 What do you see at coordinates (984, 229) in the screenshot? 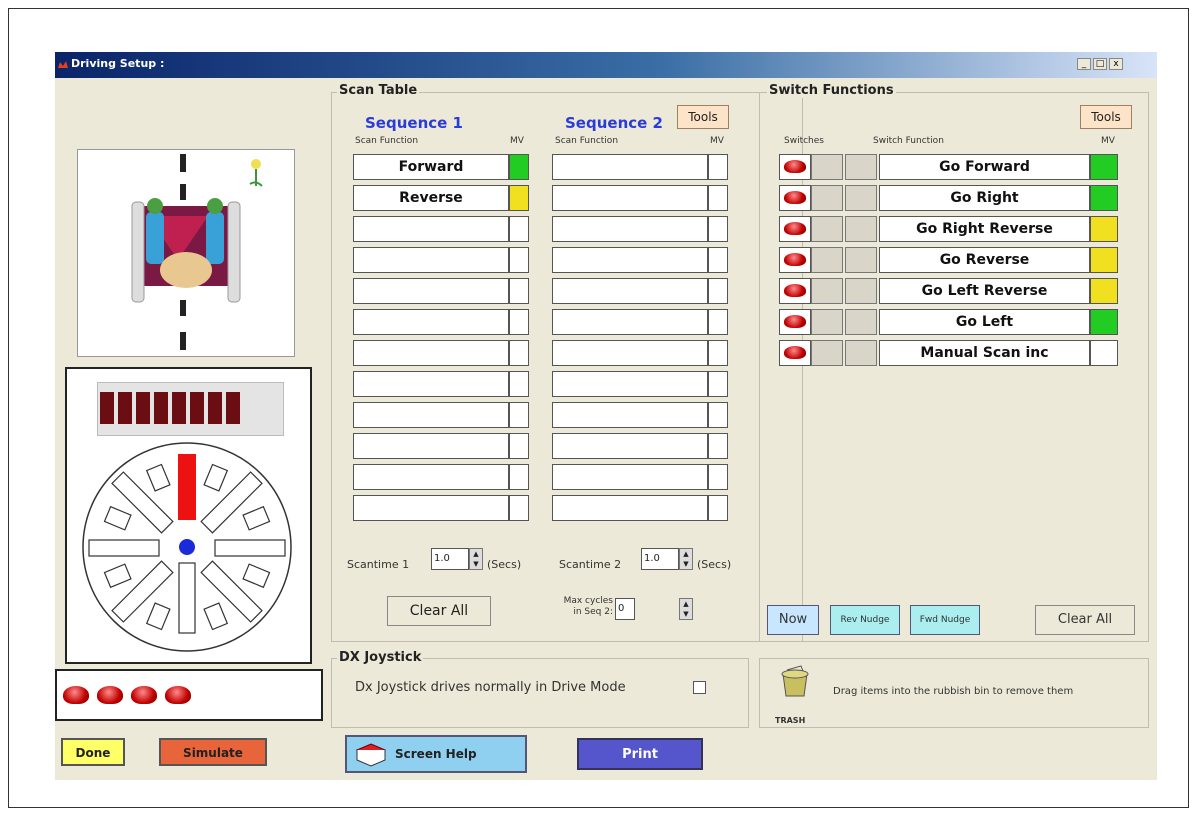
I see `switch-function-label: Go Right Reverse` at bounding box center [984, 229].